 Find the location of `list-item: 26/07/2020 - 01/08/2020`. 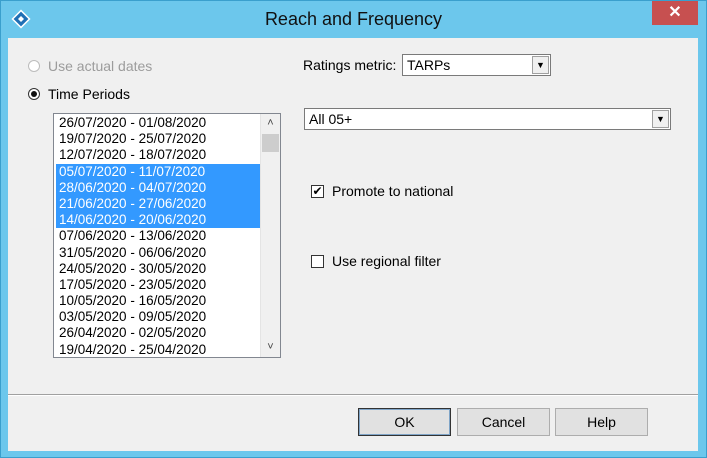

list-item: 26/07/2020 - 01/08/2020 is located at coordinates (158, 123).